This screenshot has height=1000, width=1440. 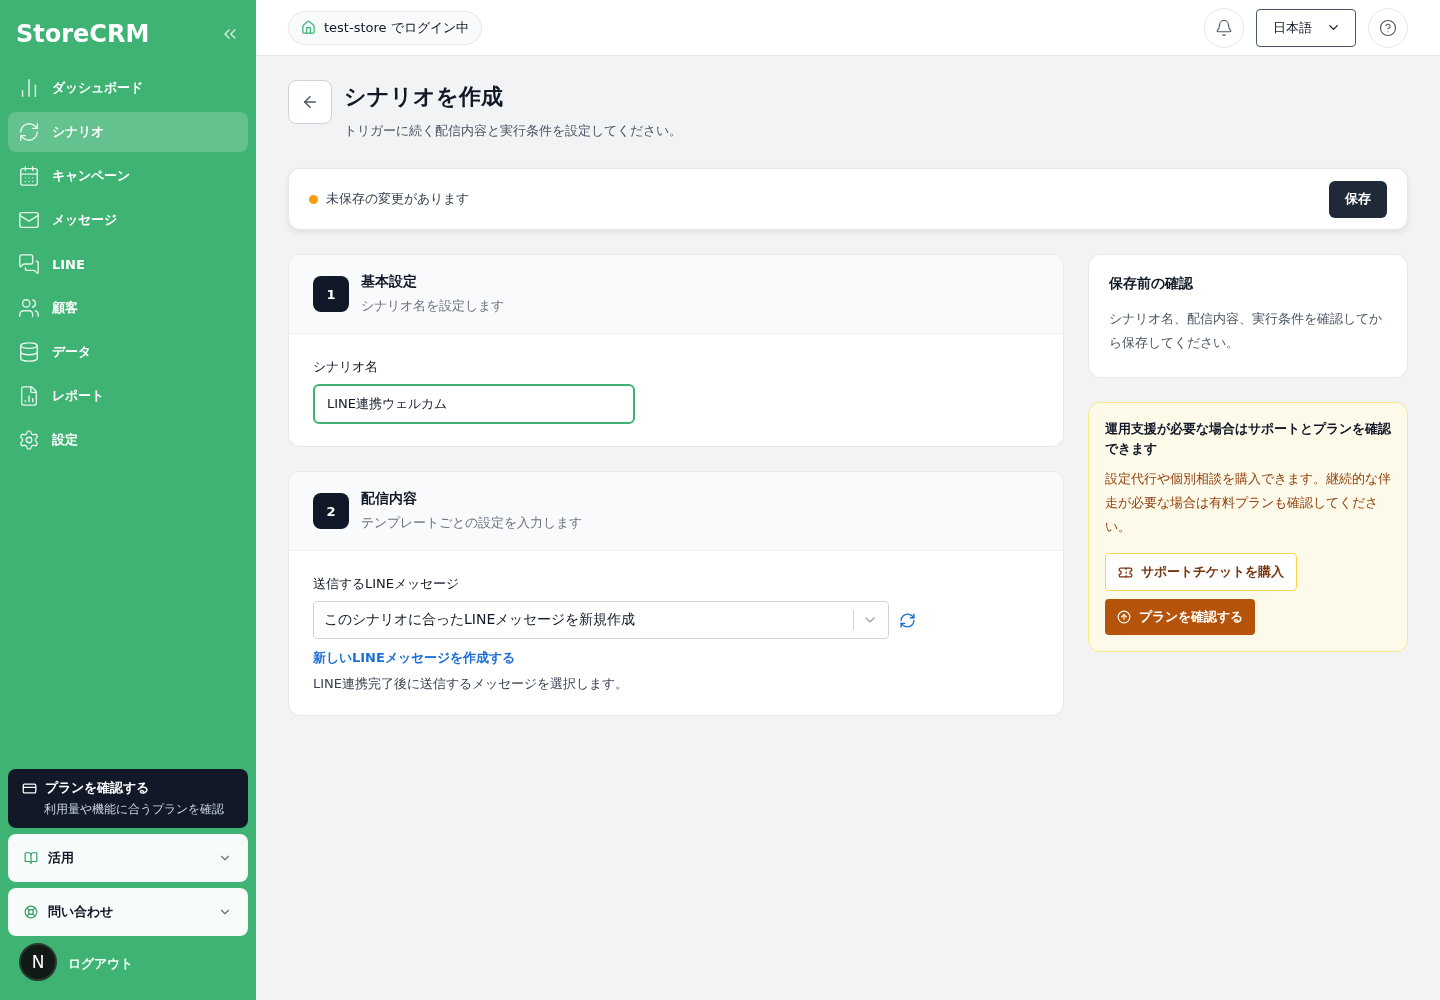 I want to click on language-select: 日本語, so click(x=1306, y=27).